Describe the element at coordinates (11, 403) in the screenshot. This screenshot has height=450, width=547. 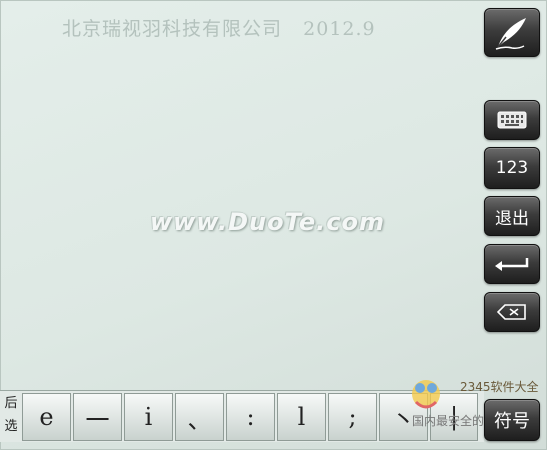
I see `back-label: 后` at that location.